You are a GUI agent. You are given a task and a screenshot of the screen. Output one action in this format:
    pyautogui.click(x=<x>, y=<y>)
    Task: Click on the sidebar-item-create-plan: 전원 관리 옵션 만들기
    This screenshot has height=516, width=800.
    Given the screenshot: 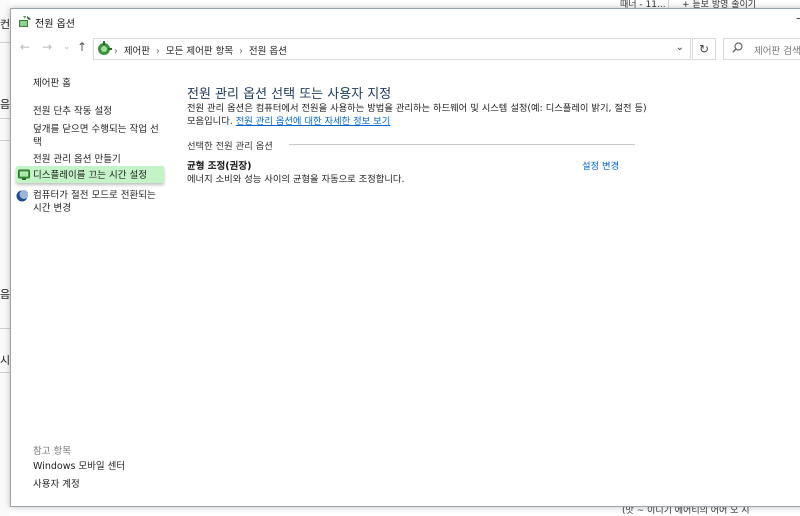 What is the action you would take?
    pyautogui.click(x=77, y=159)
    